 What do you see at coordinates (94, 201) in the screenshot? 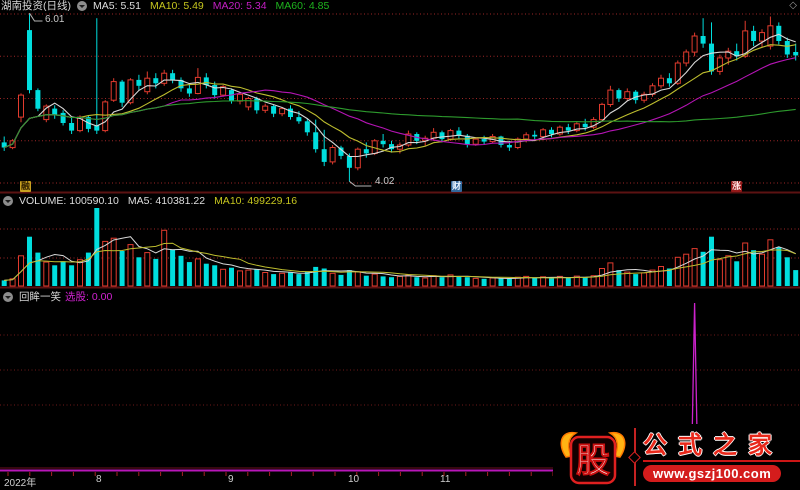
I see `volume-value: 100590.10` at bounding box center [94, 201].